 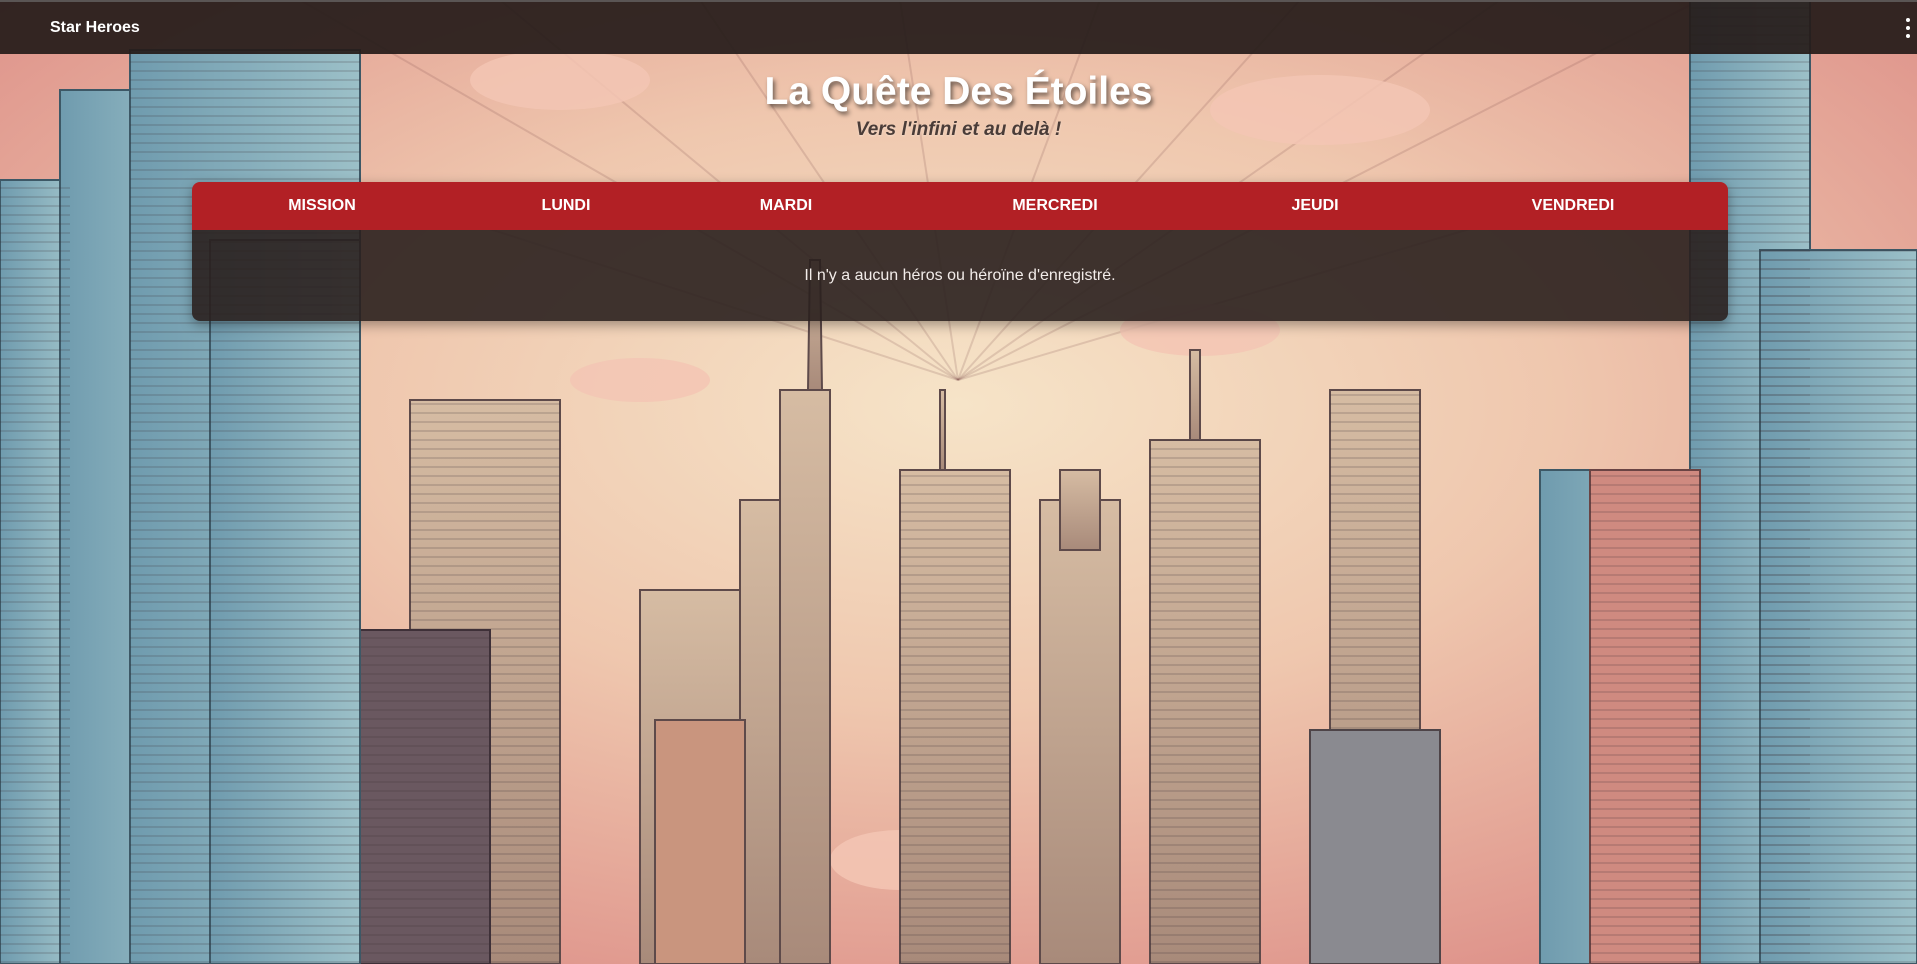 What do you see at coordinates (786, 206) in the screenshot?
I see `column-header-mardi: MARDI` at bounding box center [786, 206].